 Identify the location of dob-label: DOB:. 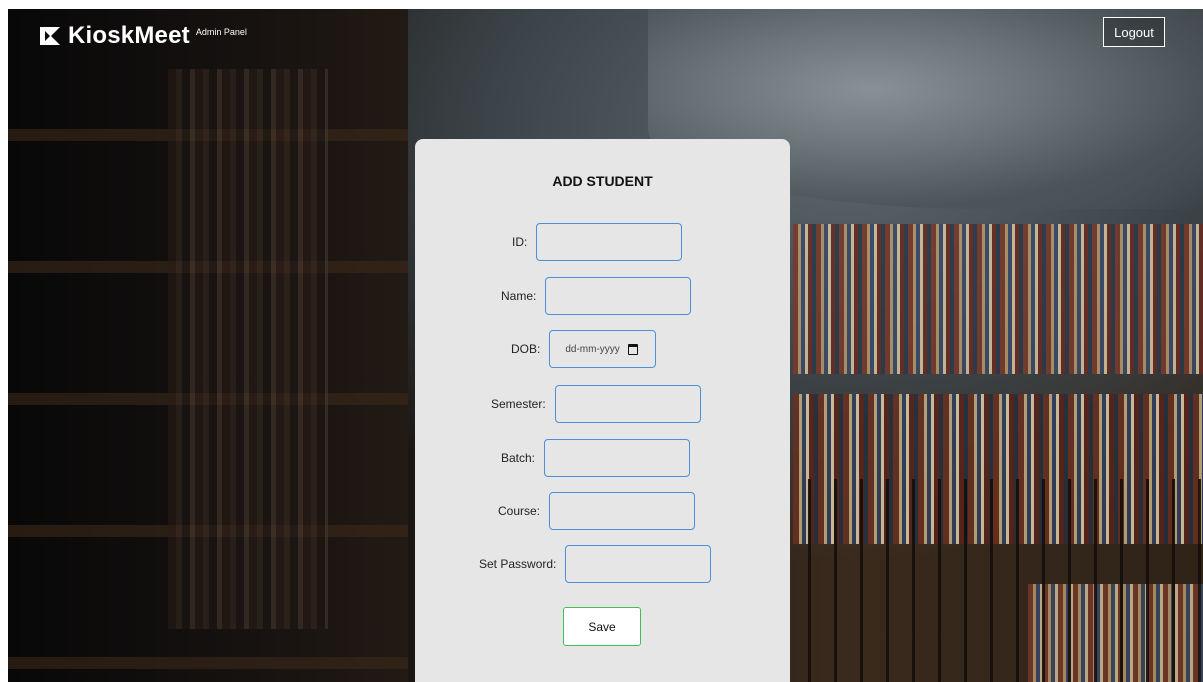
(526, 349).